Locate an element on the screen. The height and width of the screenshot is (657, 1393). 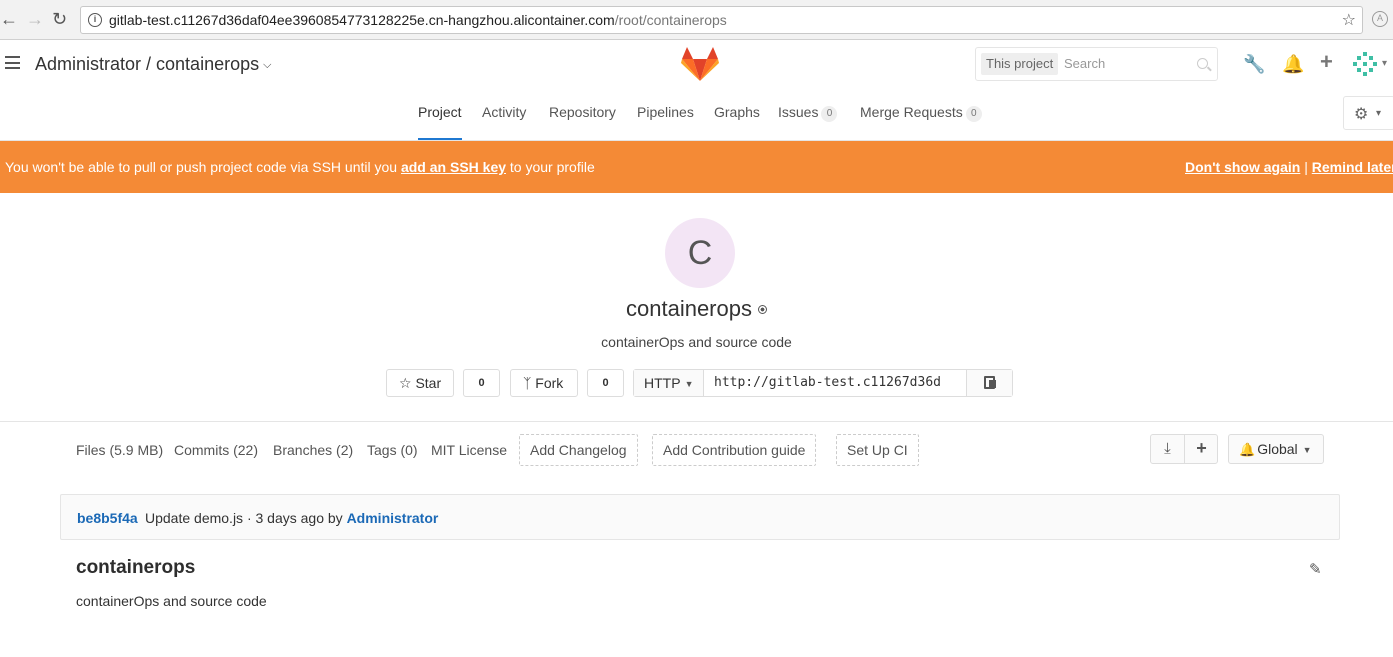
plus-icon: + is located at coordinates (1326, 62).